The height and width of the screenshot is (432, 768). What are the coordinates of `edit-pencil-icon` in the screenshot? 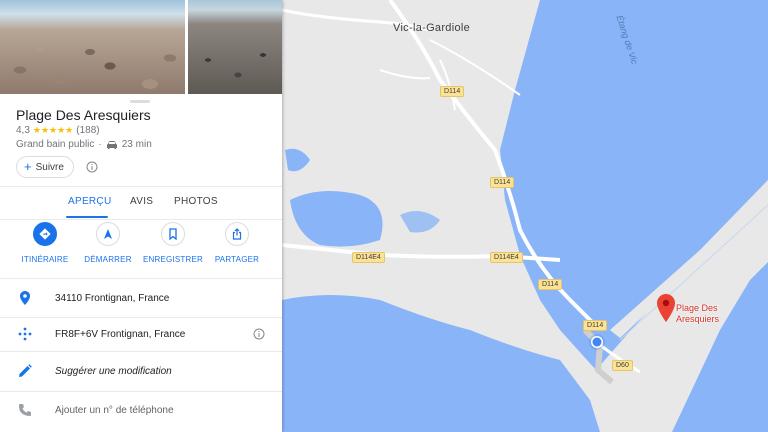 It's located at (25, 370).